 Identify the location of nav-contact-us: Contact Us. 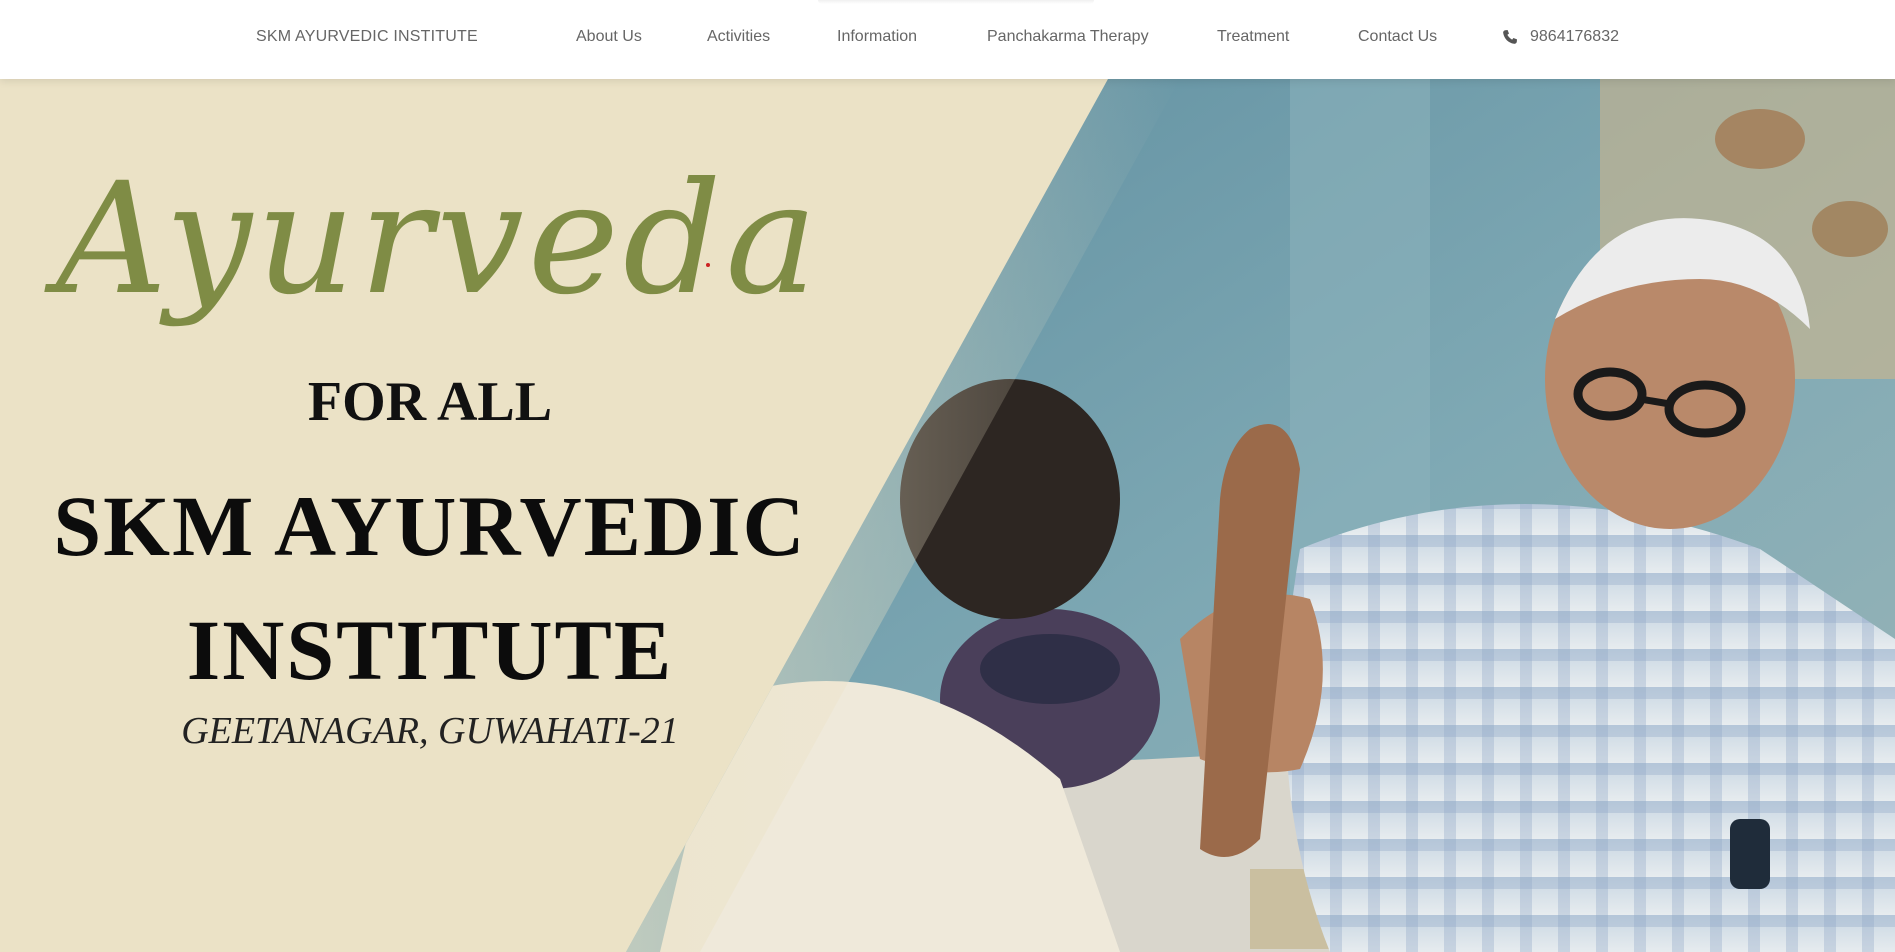
(1397, 37).